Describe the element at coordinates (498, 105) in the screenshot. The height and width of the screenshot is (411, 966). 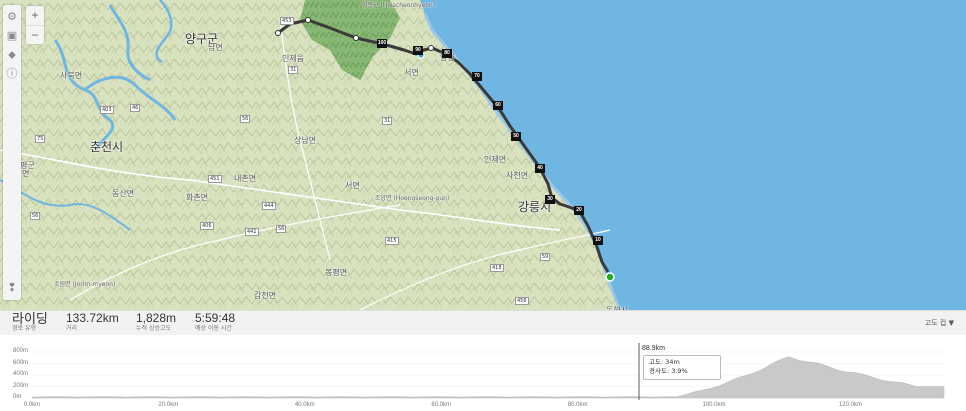
I see `distance-marker: 60` at that location.